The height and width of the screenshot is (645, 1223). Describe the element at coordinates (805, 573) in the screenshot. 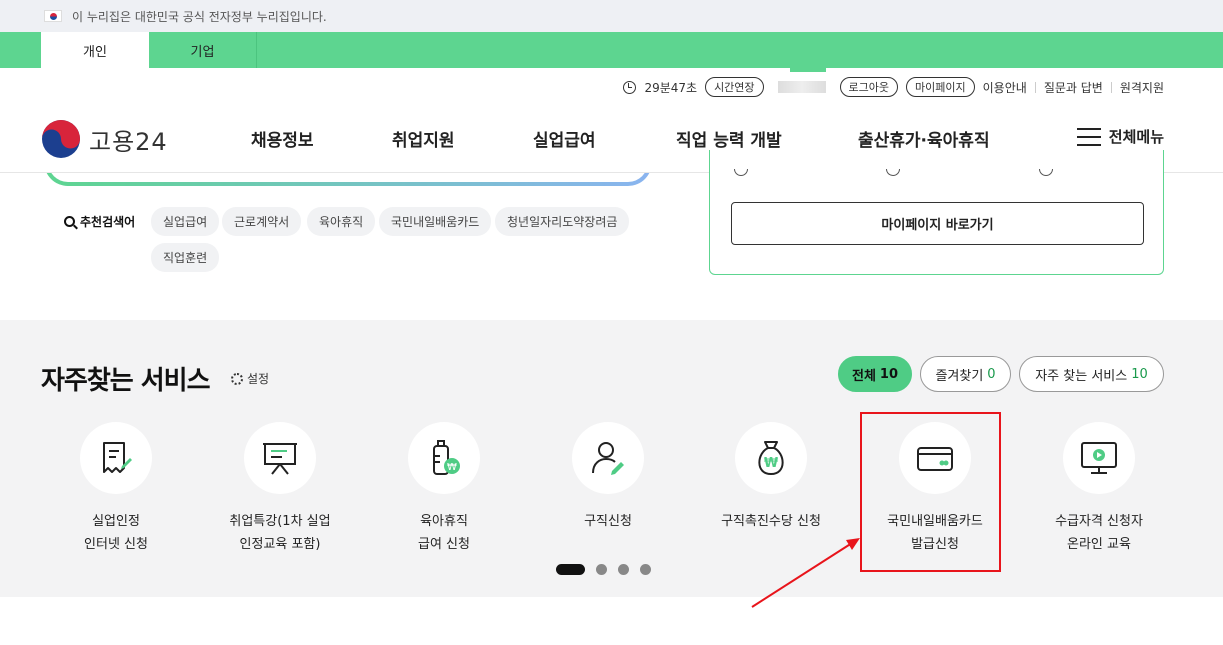

I see `red-arrow-icon` at that location.